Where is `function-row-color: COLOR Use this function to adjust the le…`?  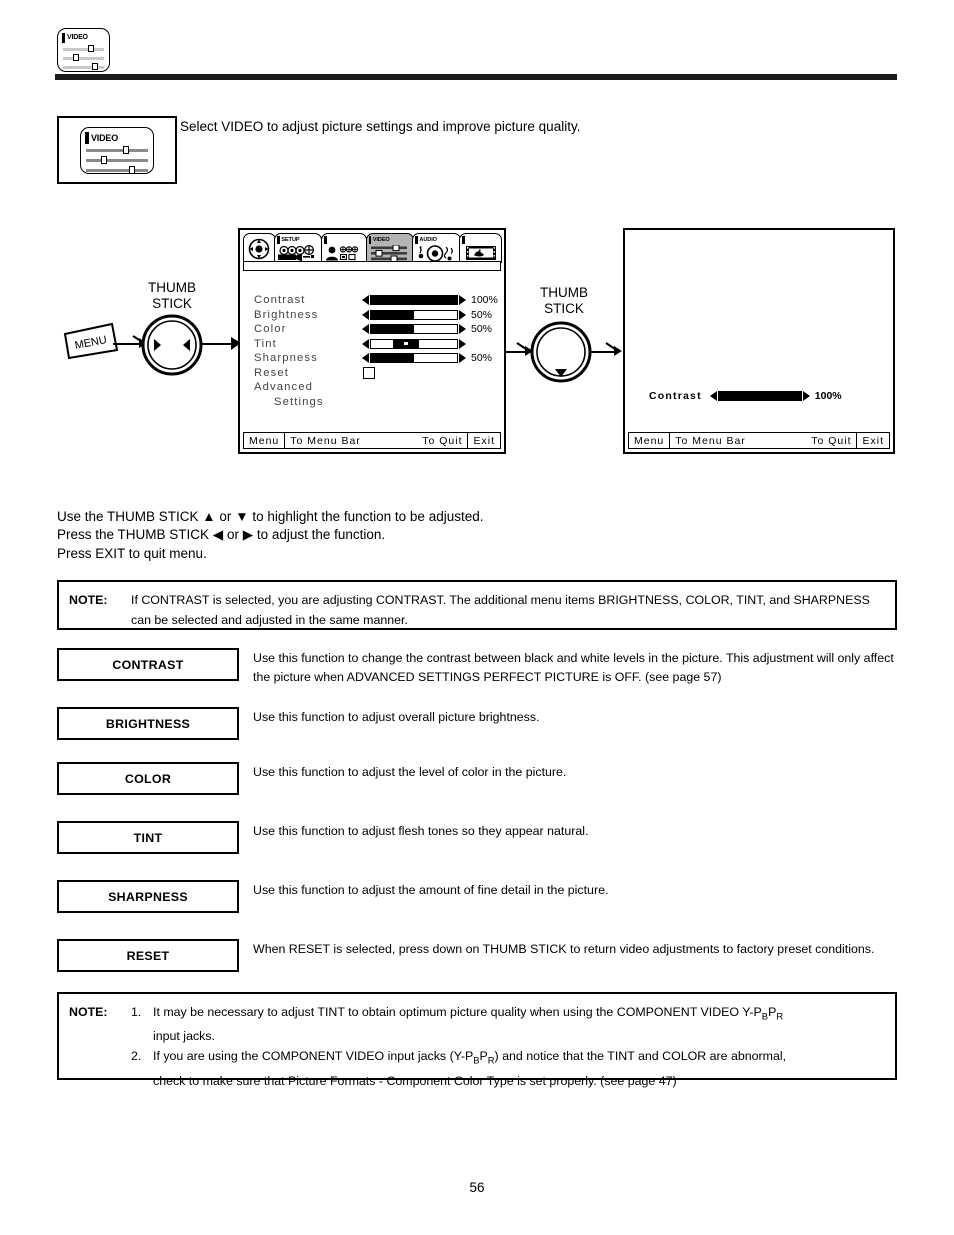
function-row-color: COLOR Use this function to adjust the le… is located at coordinates (477, 778).